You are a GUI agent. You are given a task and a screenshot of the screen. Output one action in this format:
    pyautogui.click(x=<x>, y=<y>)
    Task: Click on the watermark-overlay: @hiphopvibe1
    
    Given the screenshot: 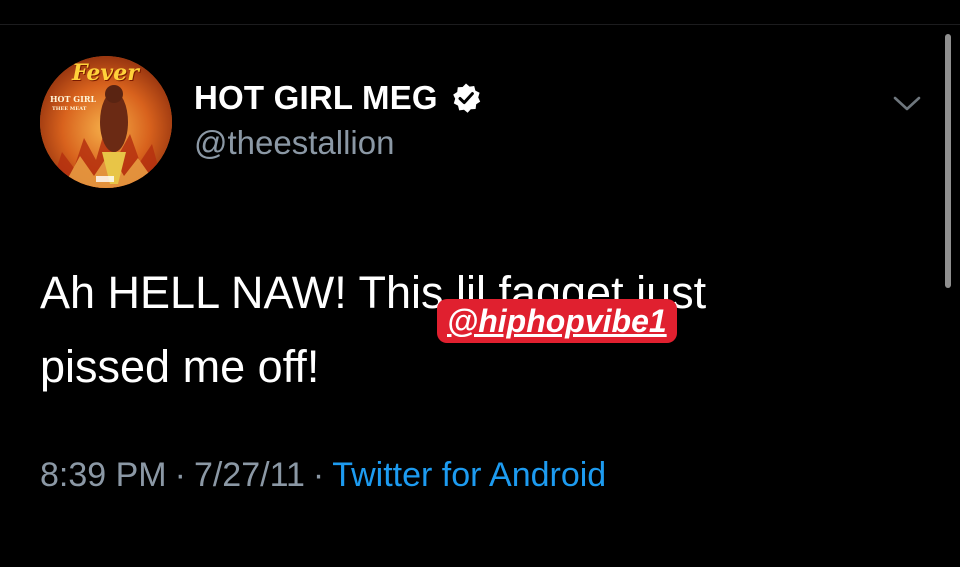 What is the action you would take?
    pyautogui.click(x=557, y=321)
    